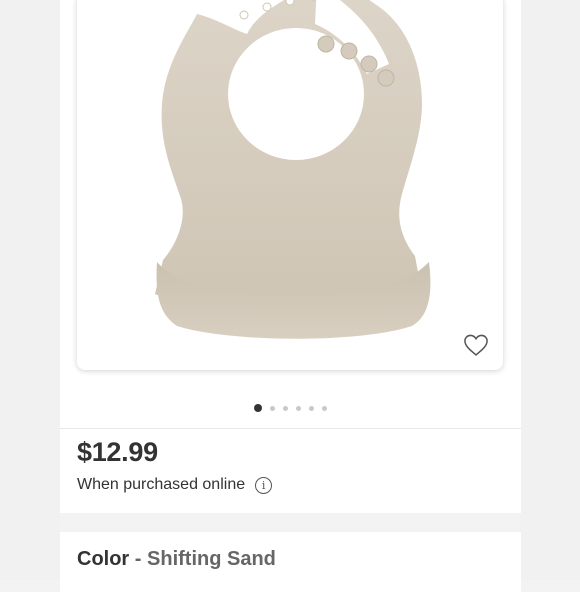 This screenshot has width=580, height=592. Describe the element at coordinates (257, 408) in the screenshot. I see `carousel-dot-active` at that location.